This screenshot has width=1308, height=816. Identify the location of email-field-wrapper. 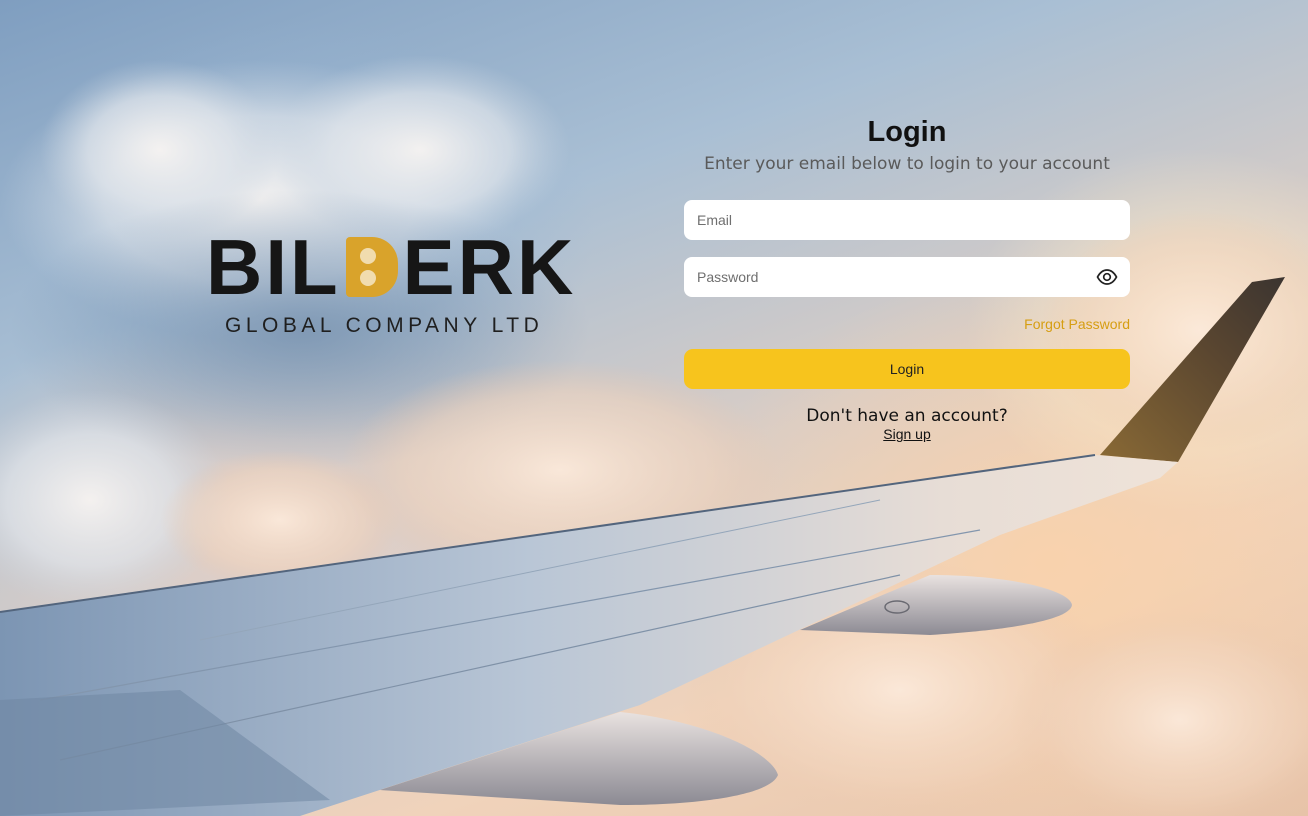
(907, 220).